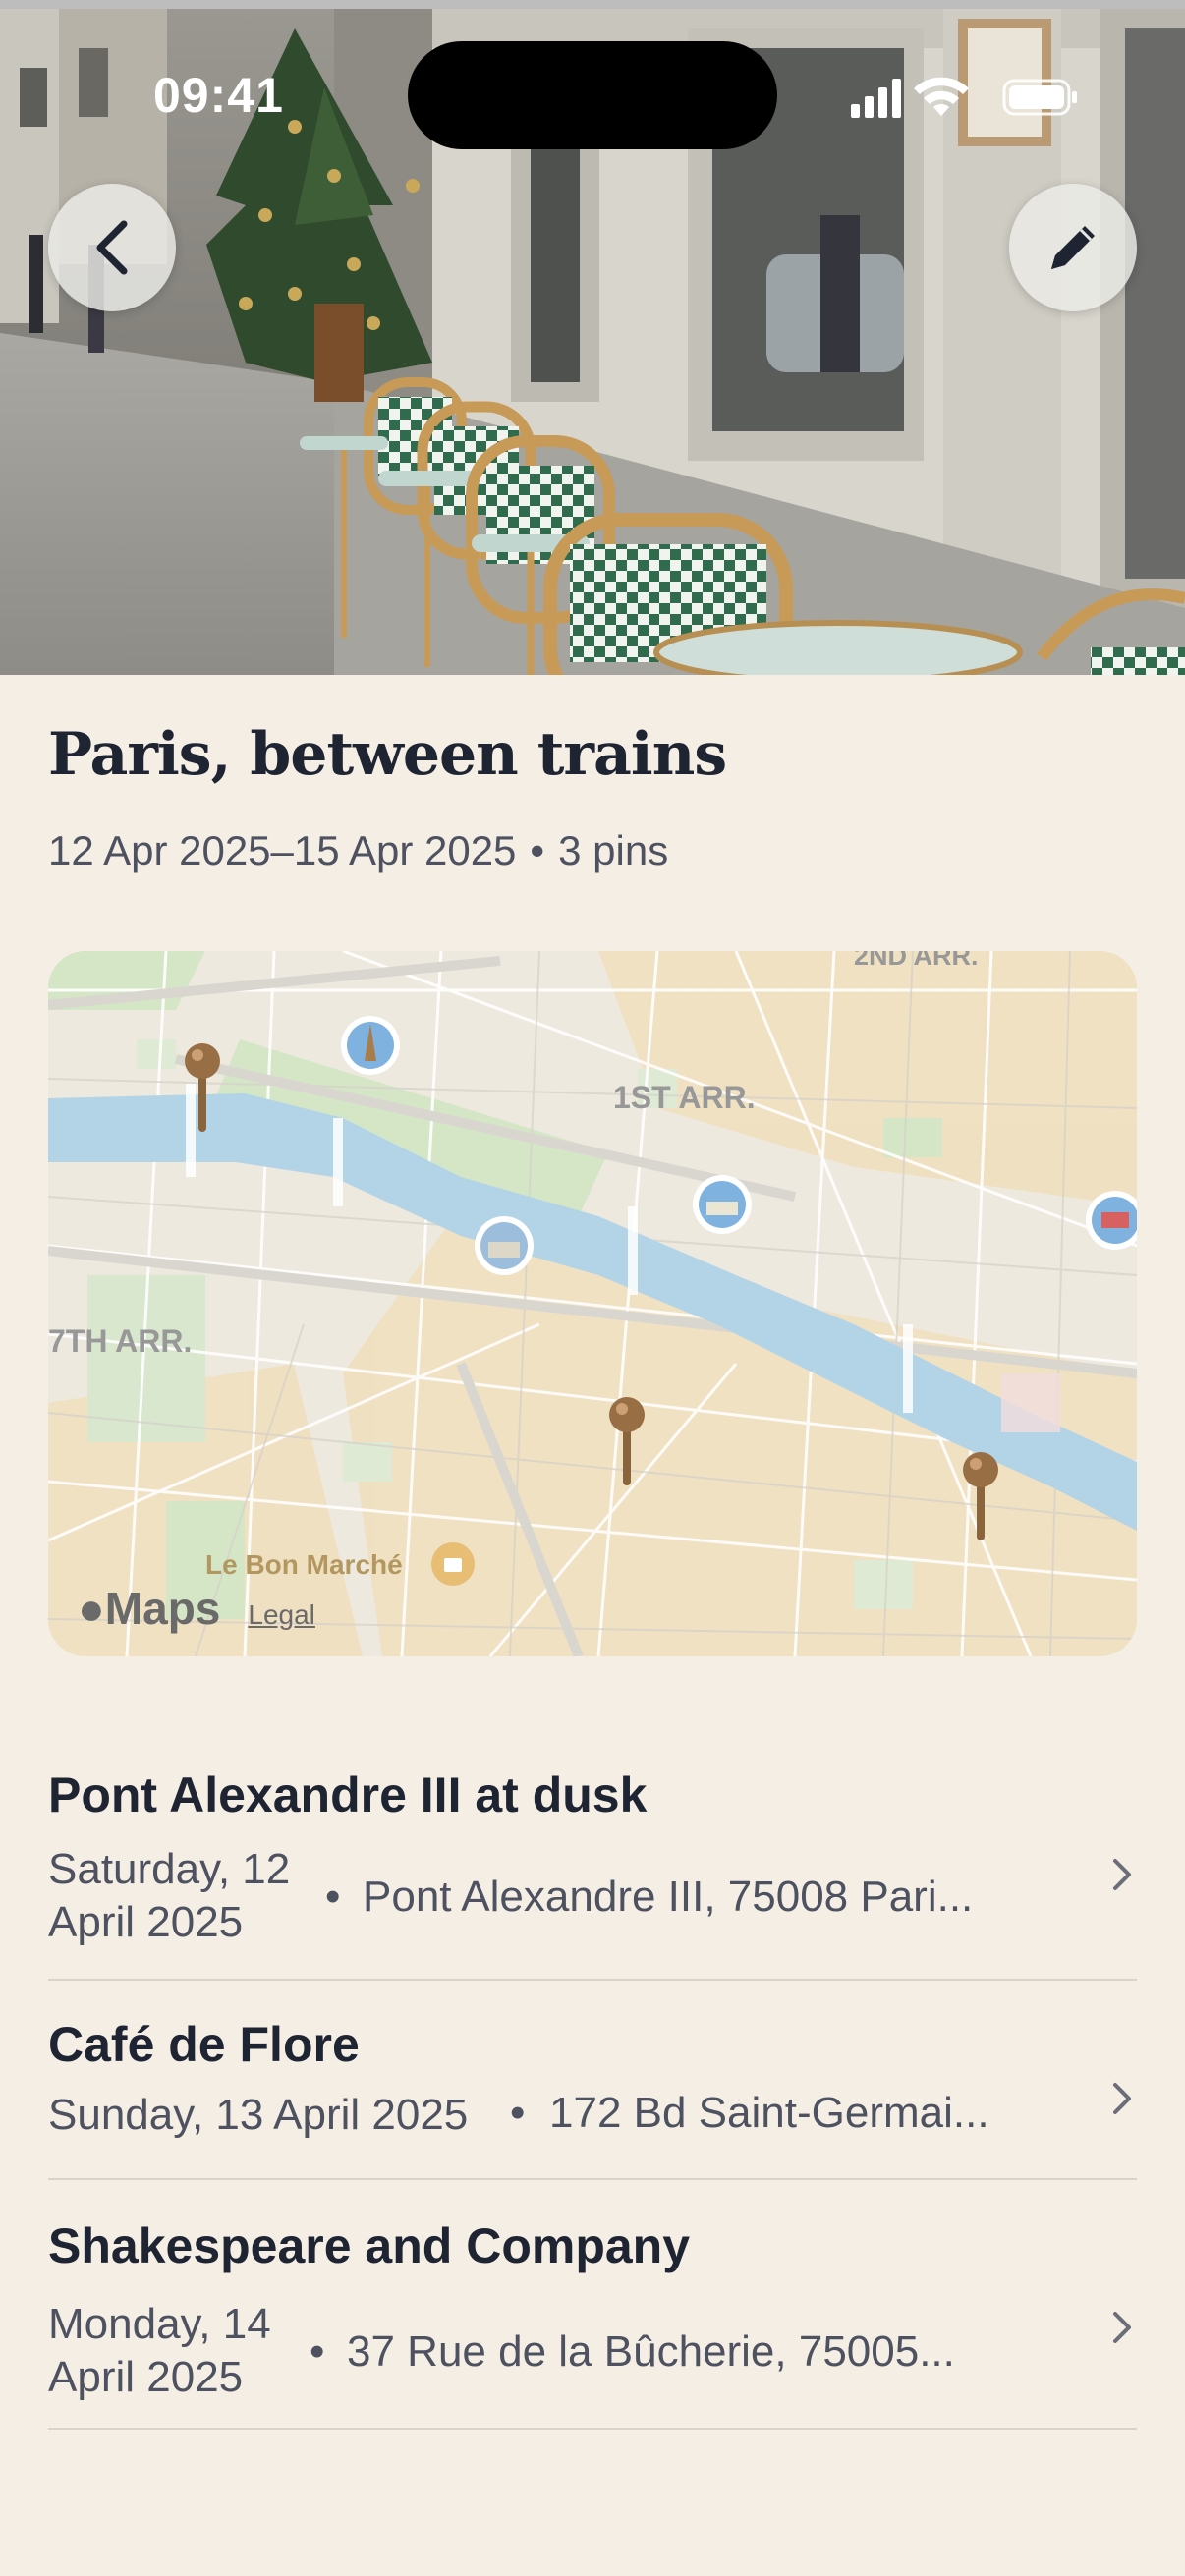 Image resolution: width=1185 pixels, height=2576 pixels. Describe the element at coordinates (614, 850) in the screenshot. I see `trip-pin-count: 3 pins` at that location.